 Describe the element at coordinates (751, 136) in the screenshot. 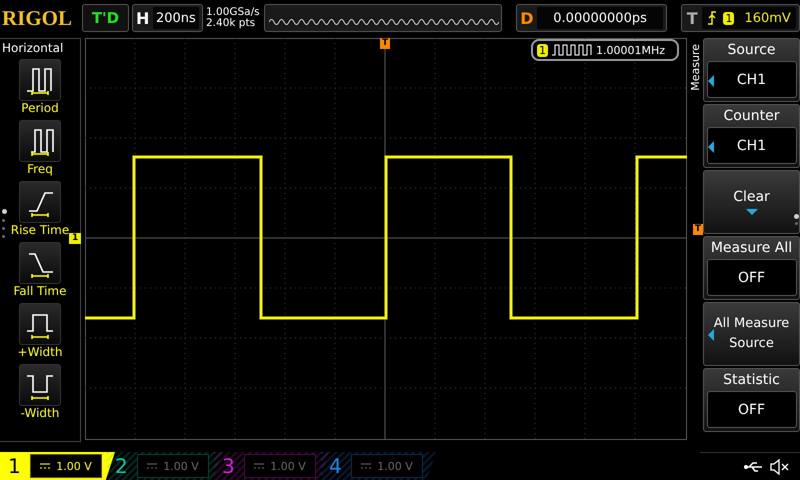

I see `menu-select: Counter CH1` at that location.